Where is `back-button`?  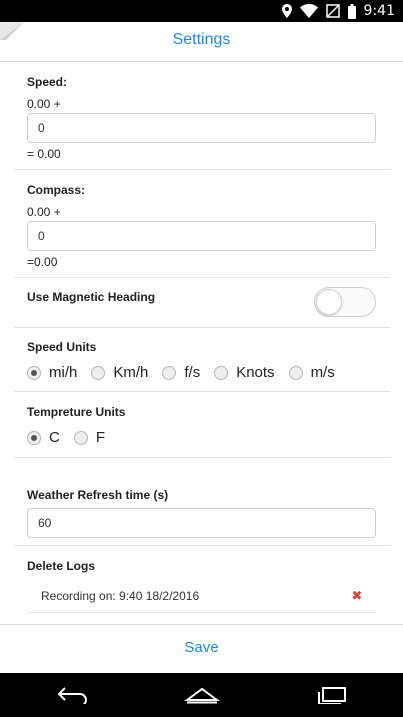 back-button is located at coordinates (73, 695).